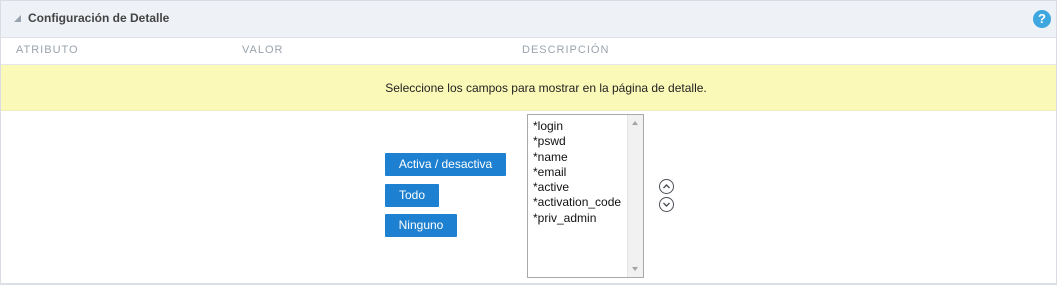 This screenshot has width=1057, height=285. I want to click on chevron-down-circle-icon, so click(666, 204).